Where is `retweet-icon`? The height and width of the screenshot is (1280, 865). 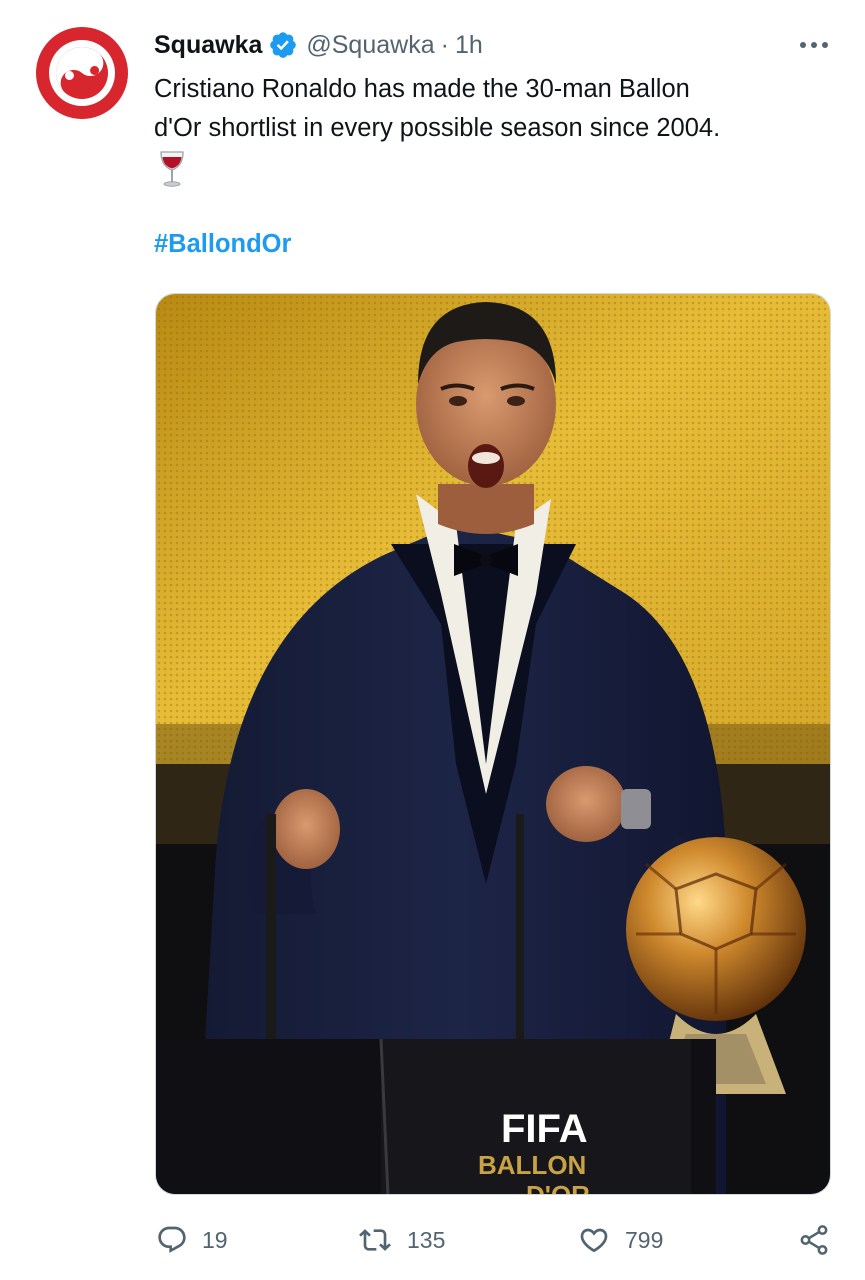 retweet-icon is located at coordinates (375, 1240).